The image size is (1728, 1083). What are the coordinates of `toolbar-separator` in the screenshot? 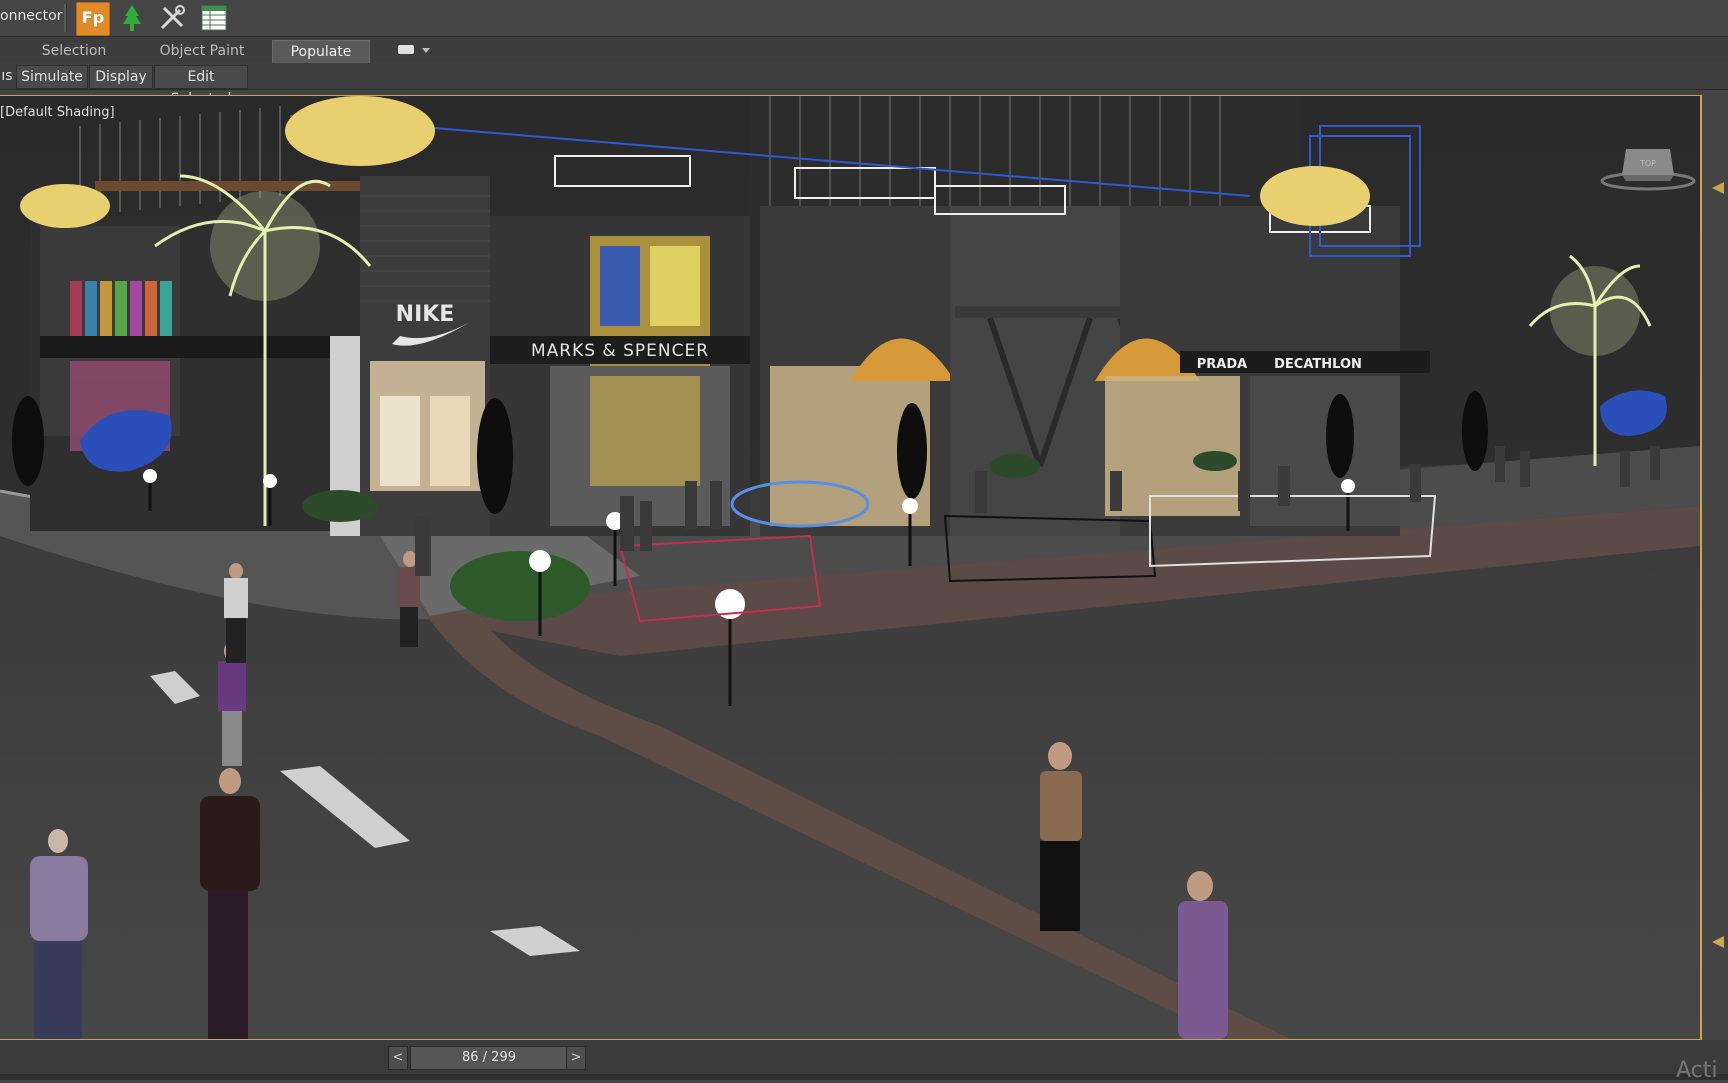 It's located at (65, 18).